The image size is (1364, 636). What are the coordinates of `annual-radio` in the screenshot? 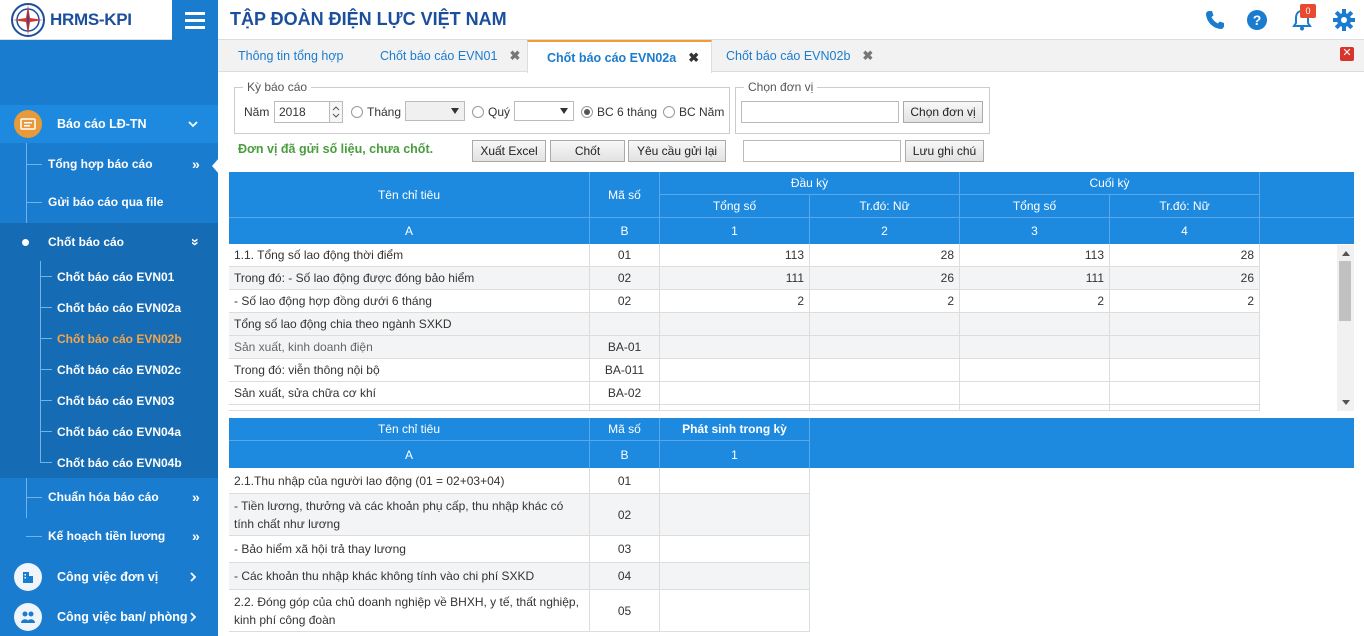 It's located at (669, 112).